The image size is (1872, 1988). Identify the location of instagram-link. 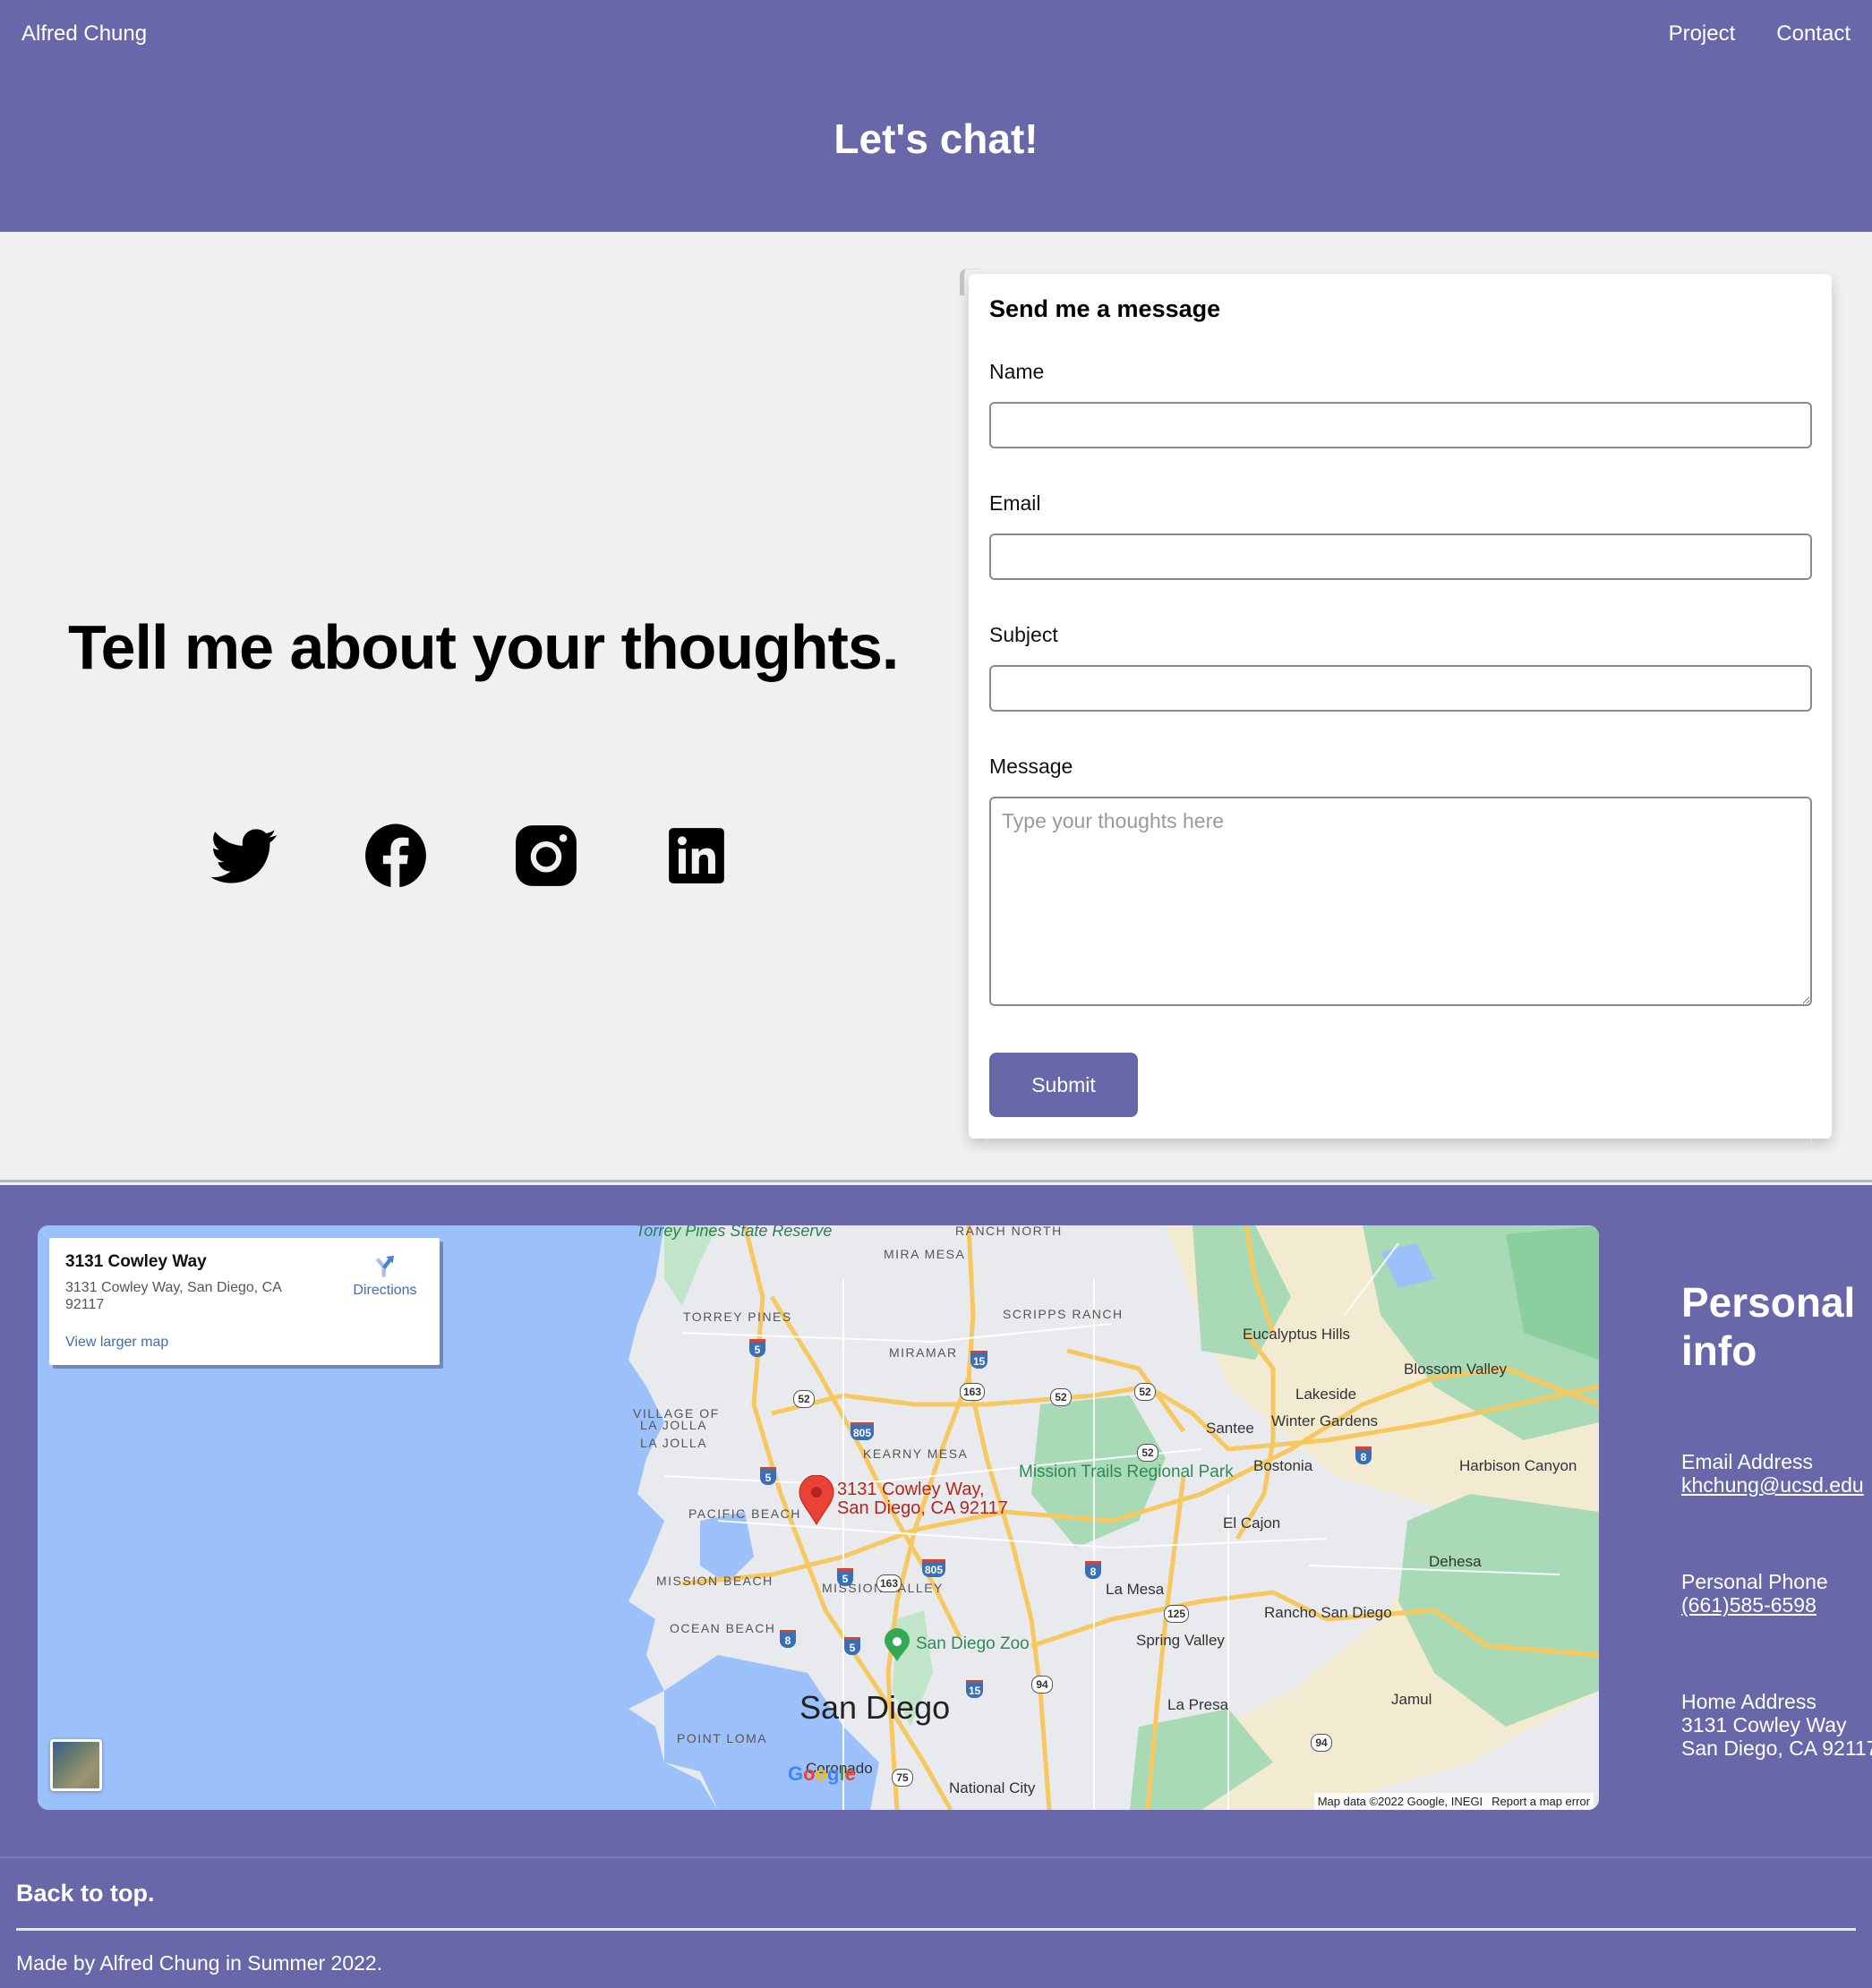
(546, 856).